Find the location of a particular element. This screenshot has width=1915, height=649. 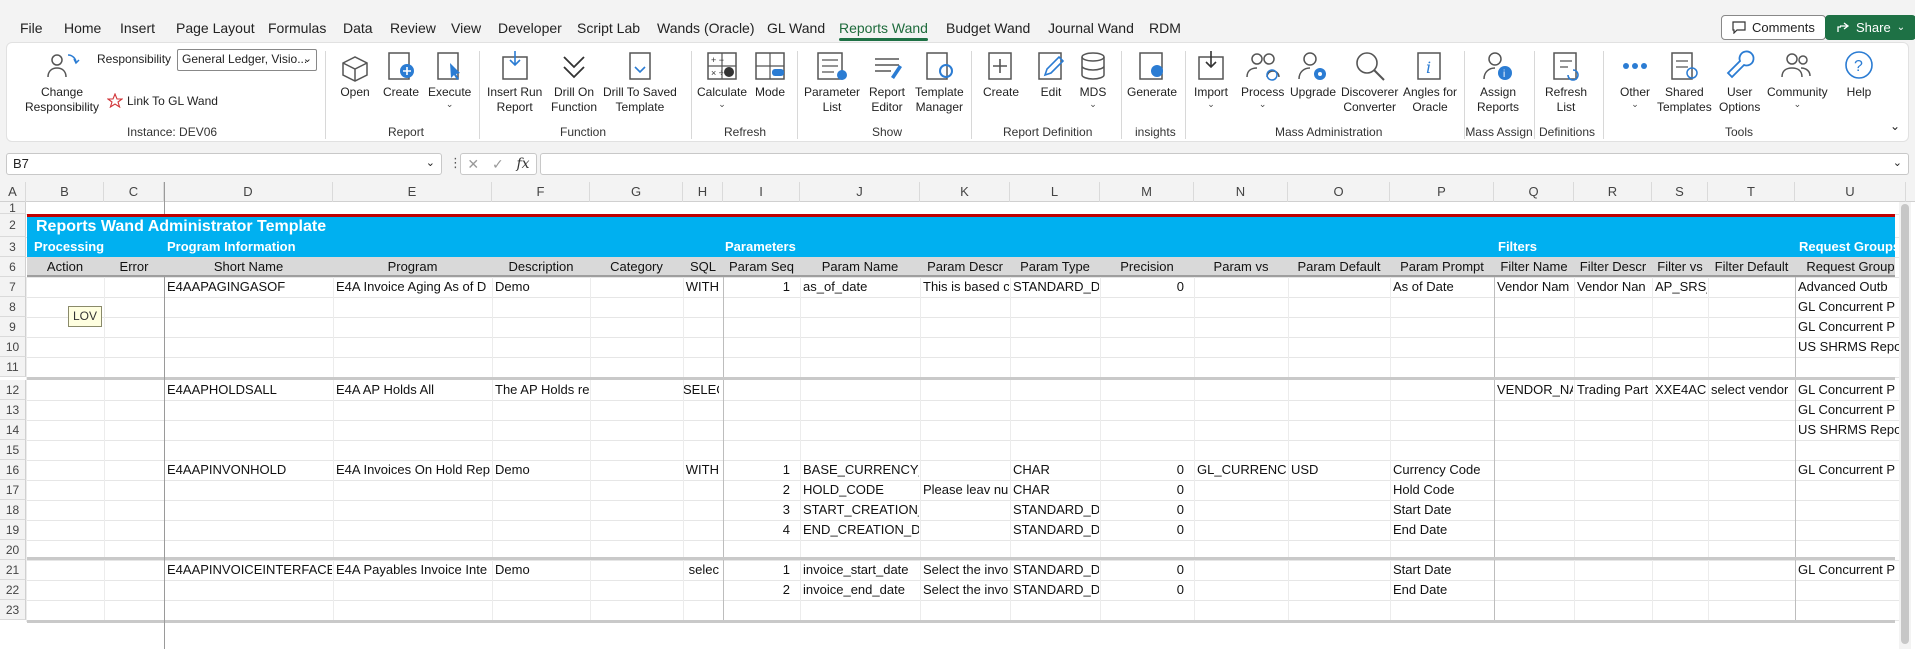

cell-m17: 0 is located at coordinates (1142, 489).